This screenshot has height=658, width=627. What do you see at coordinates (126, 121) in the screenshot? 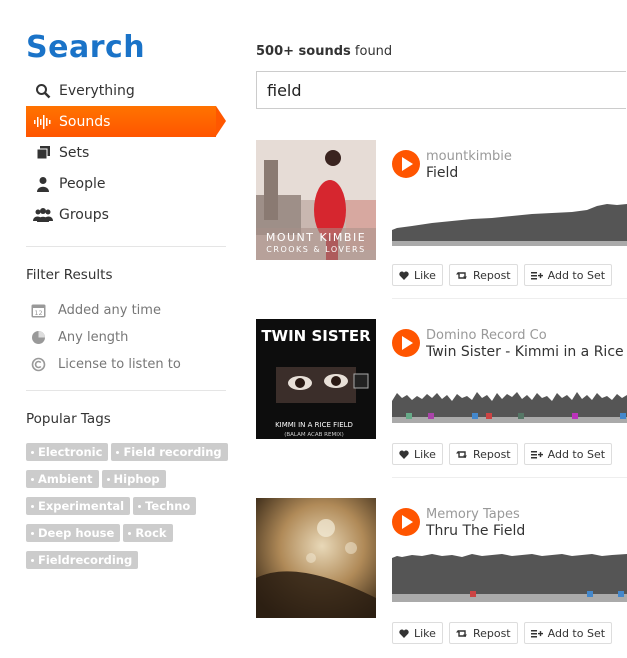
I see `nav-sounds: Sounds` at bounding box center [126, 121].